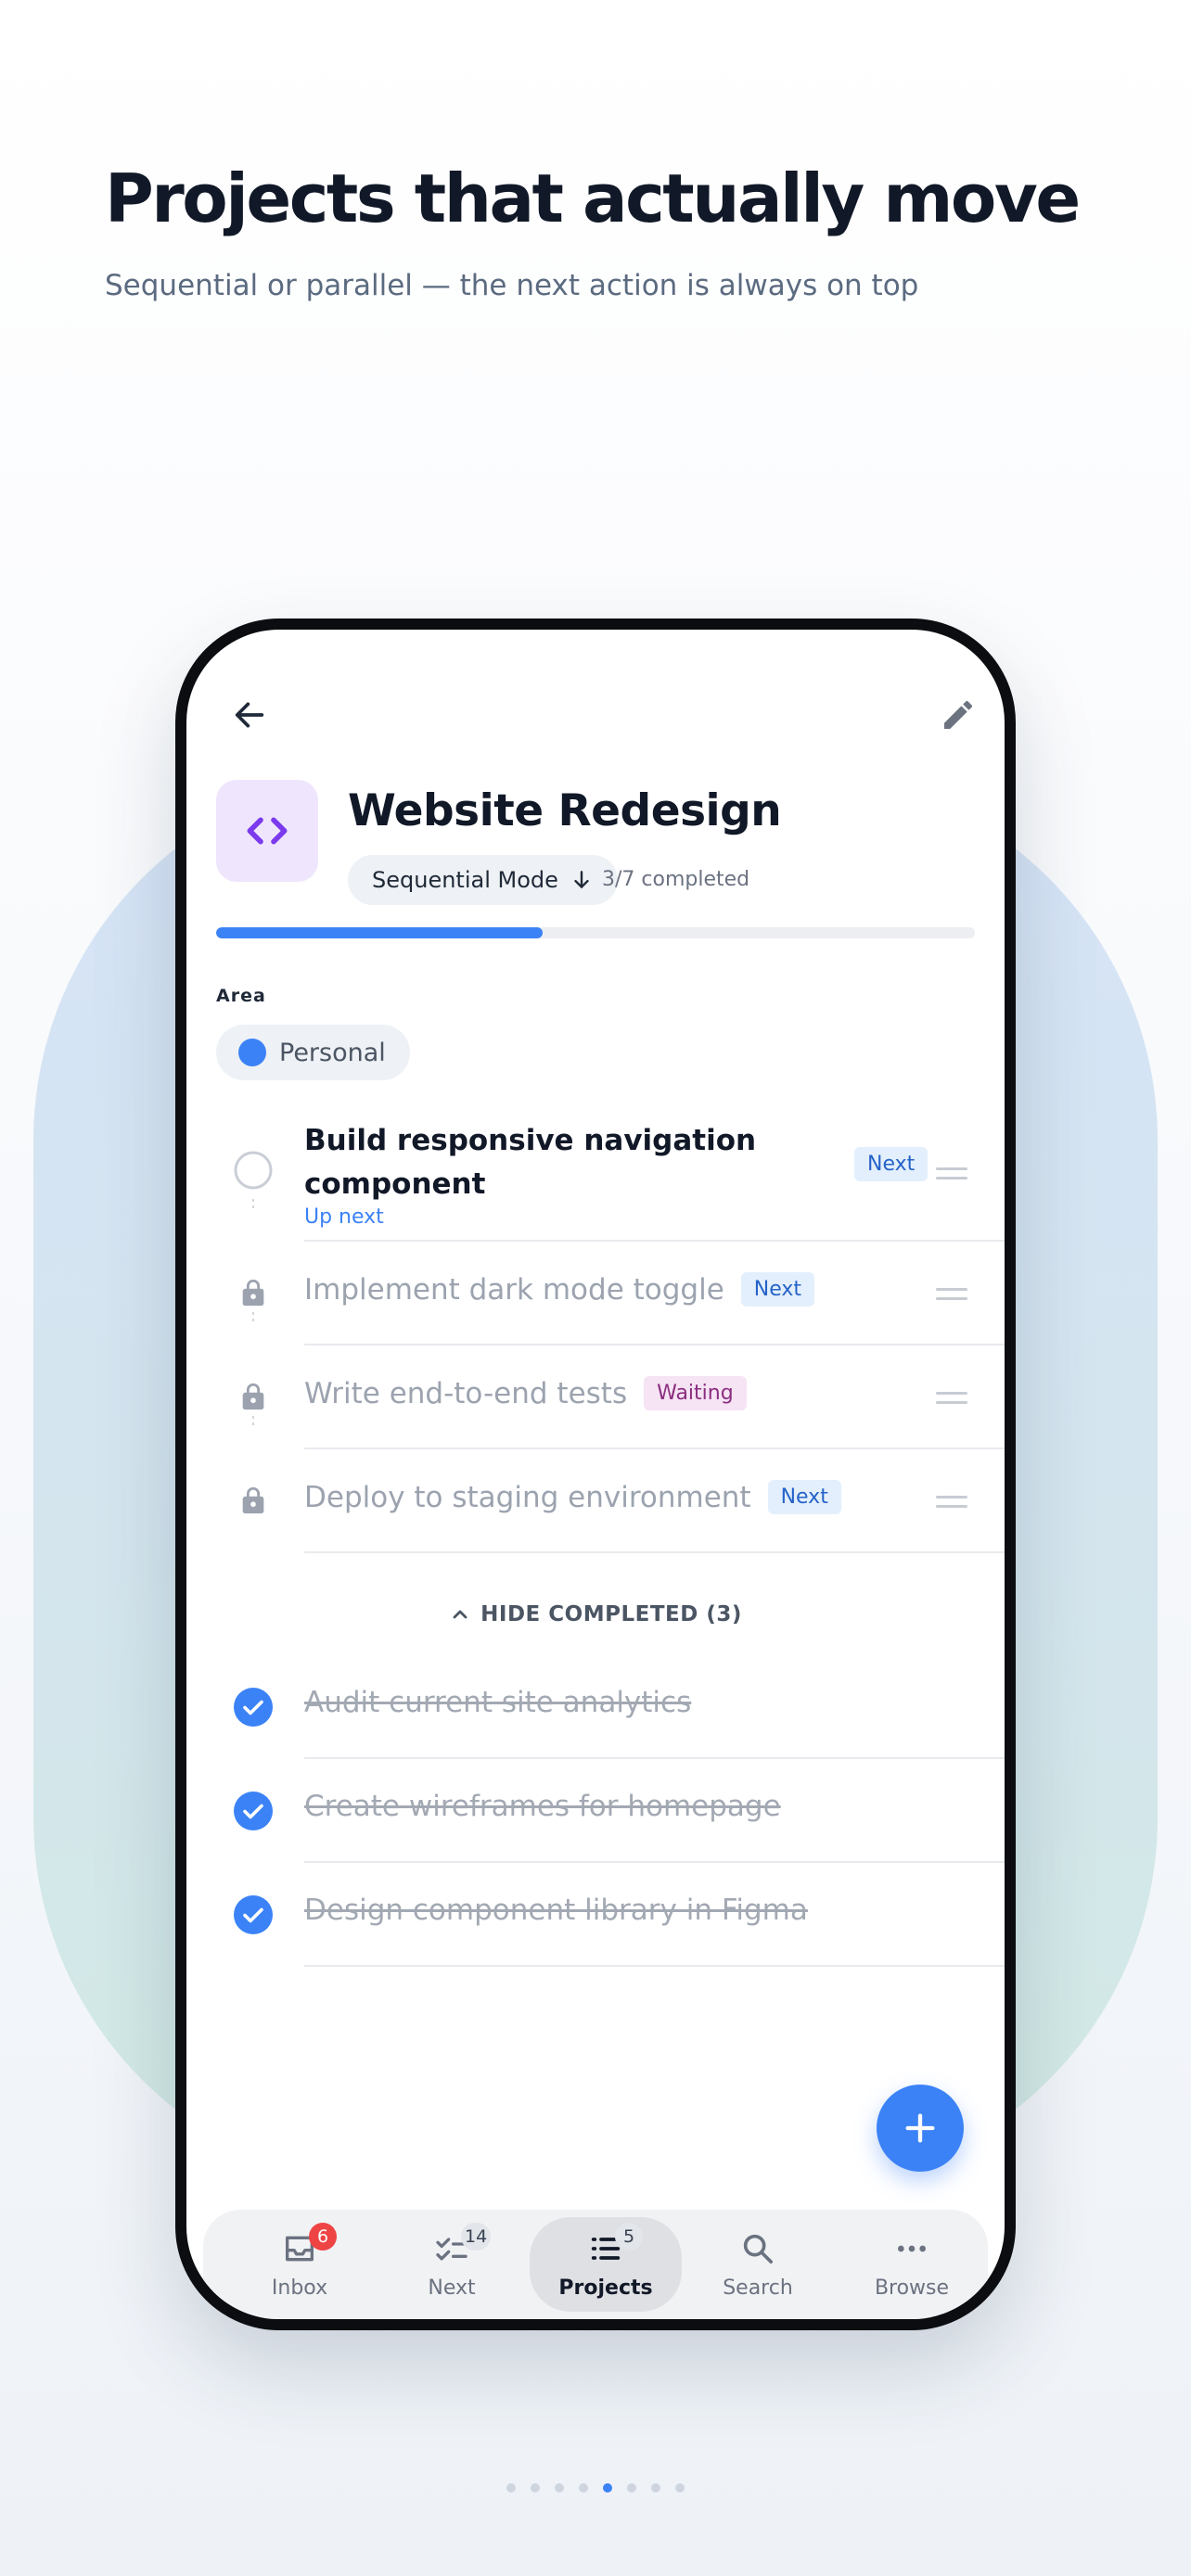 The width and height of the screenshot is (1191, 2576). What do you see at coordinates (460, 1614) in the screenshot?
I see `chevron-up-icon` at bounding box center [460, 1614].